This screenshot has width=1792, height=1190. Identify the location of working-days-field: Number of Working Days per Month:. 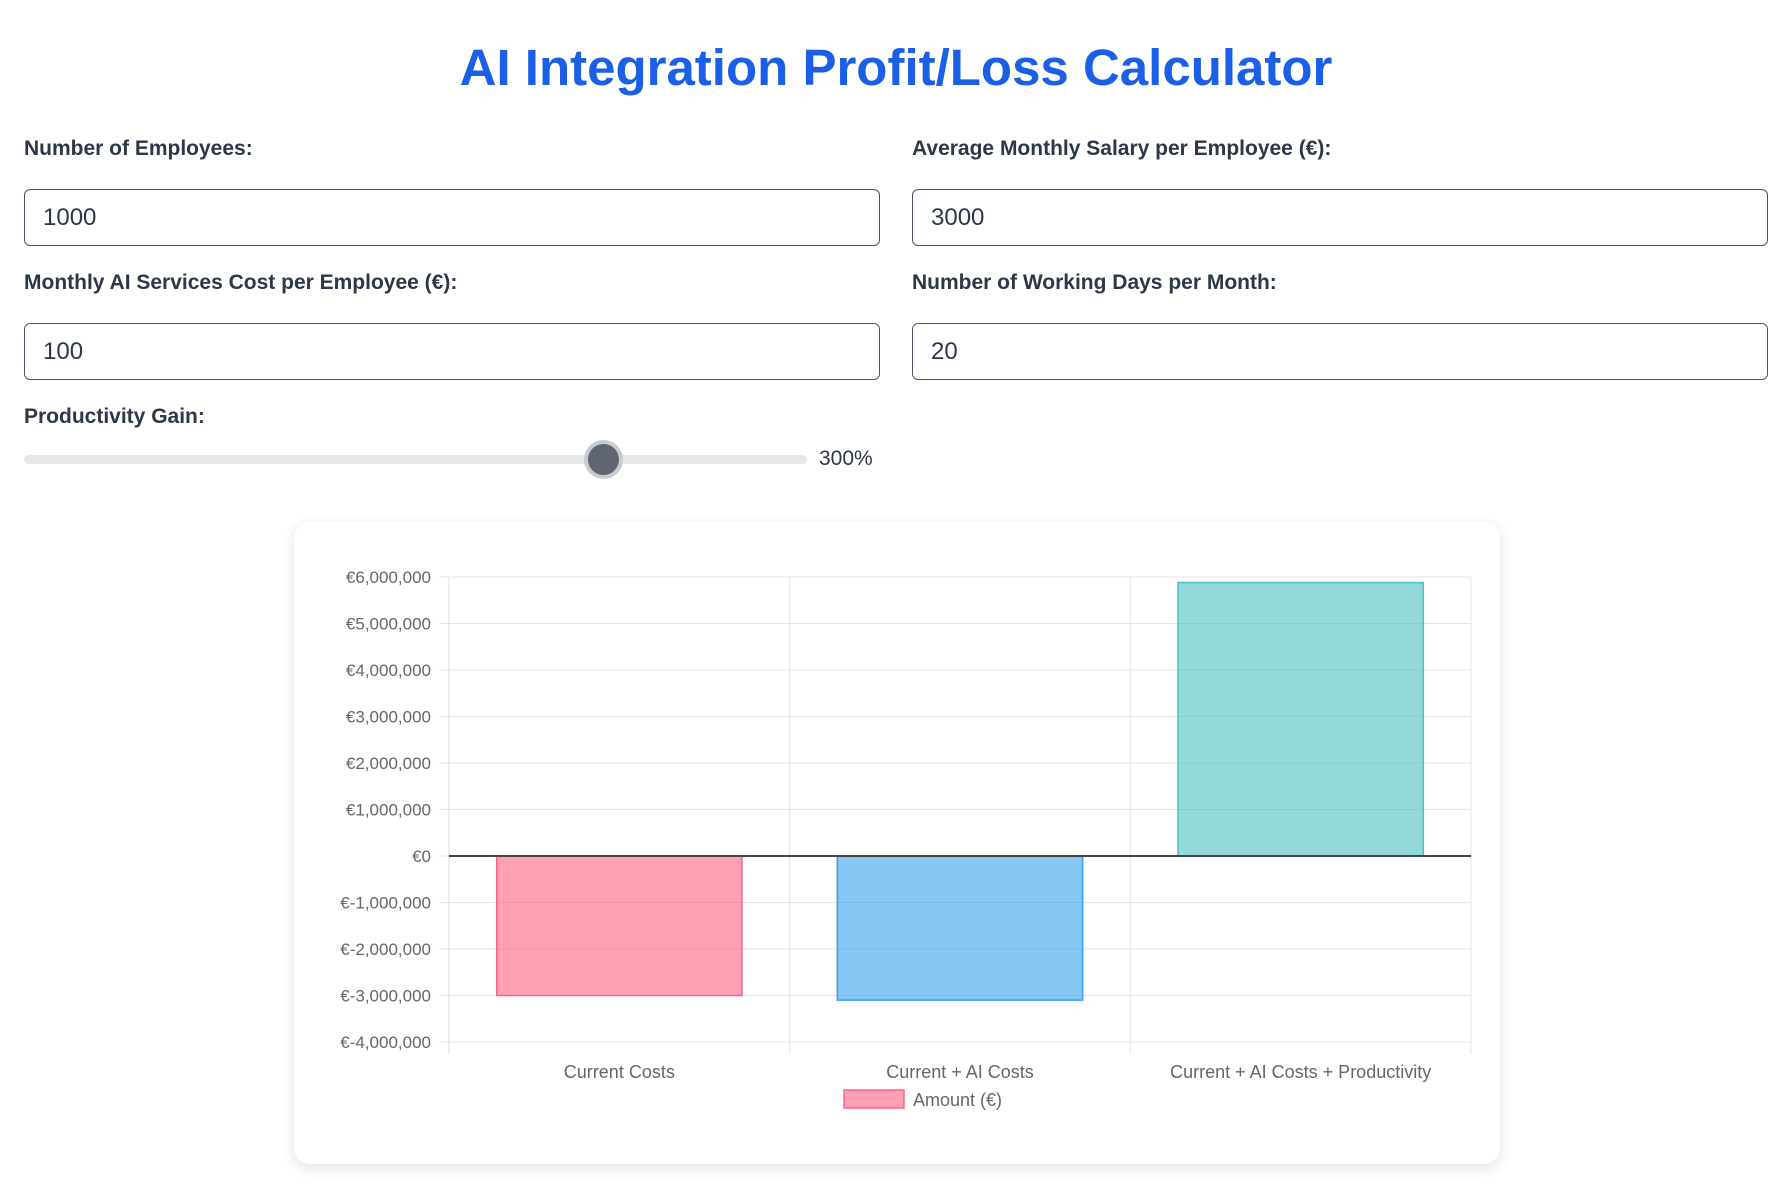
(1340, 330).